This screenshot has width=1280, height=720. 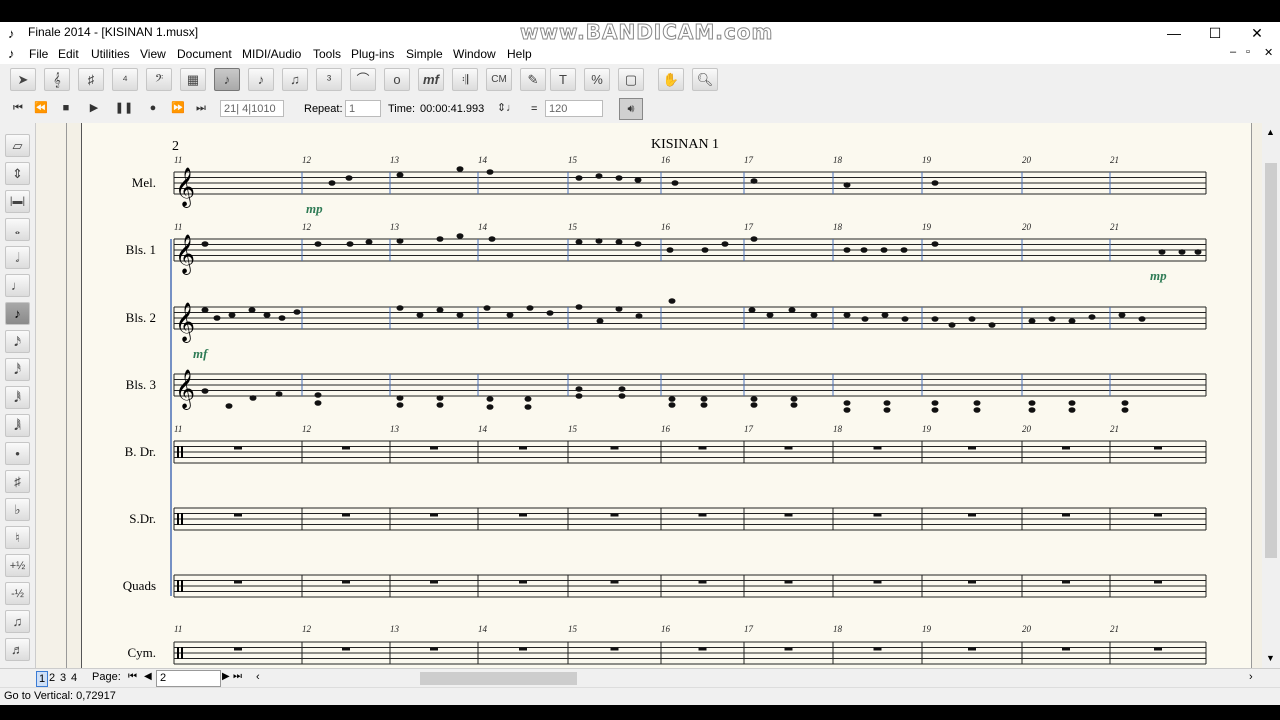 What do you see at coordinates (498, 678) in the screenshot?
I see `horizontal-scroll-thumb` at bounding box center [498, 678].